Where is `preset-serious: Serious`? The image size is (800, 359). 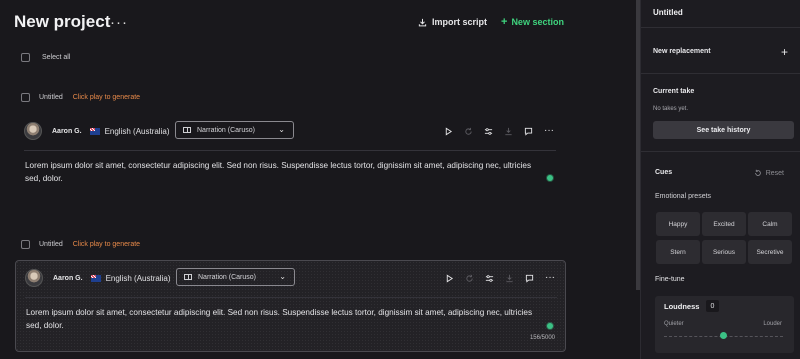 preset-serious: Serious is located at coordinates (724, 252).